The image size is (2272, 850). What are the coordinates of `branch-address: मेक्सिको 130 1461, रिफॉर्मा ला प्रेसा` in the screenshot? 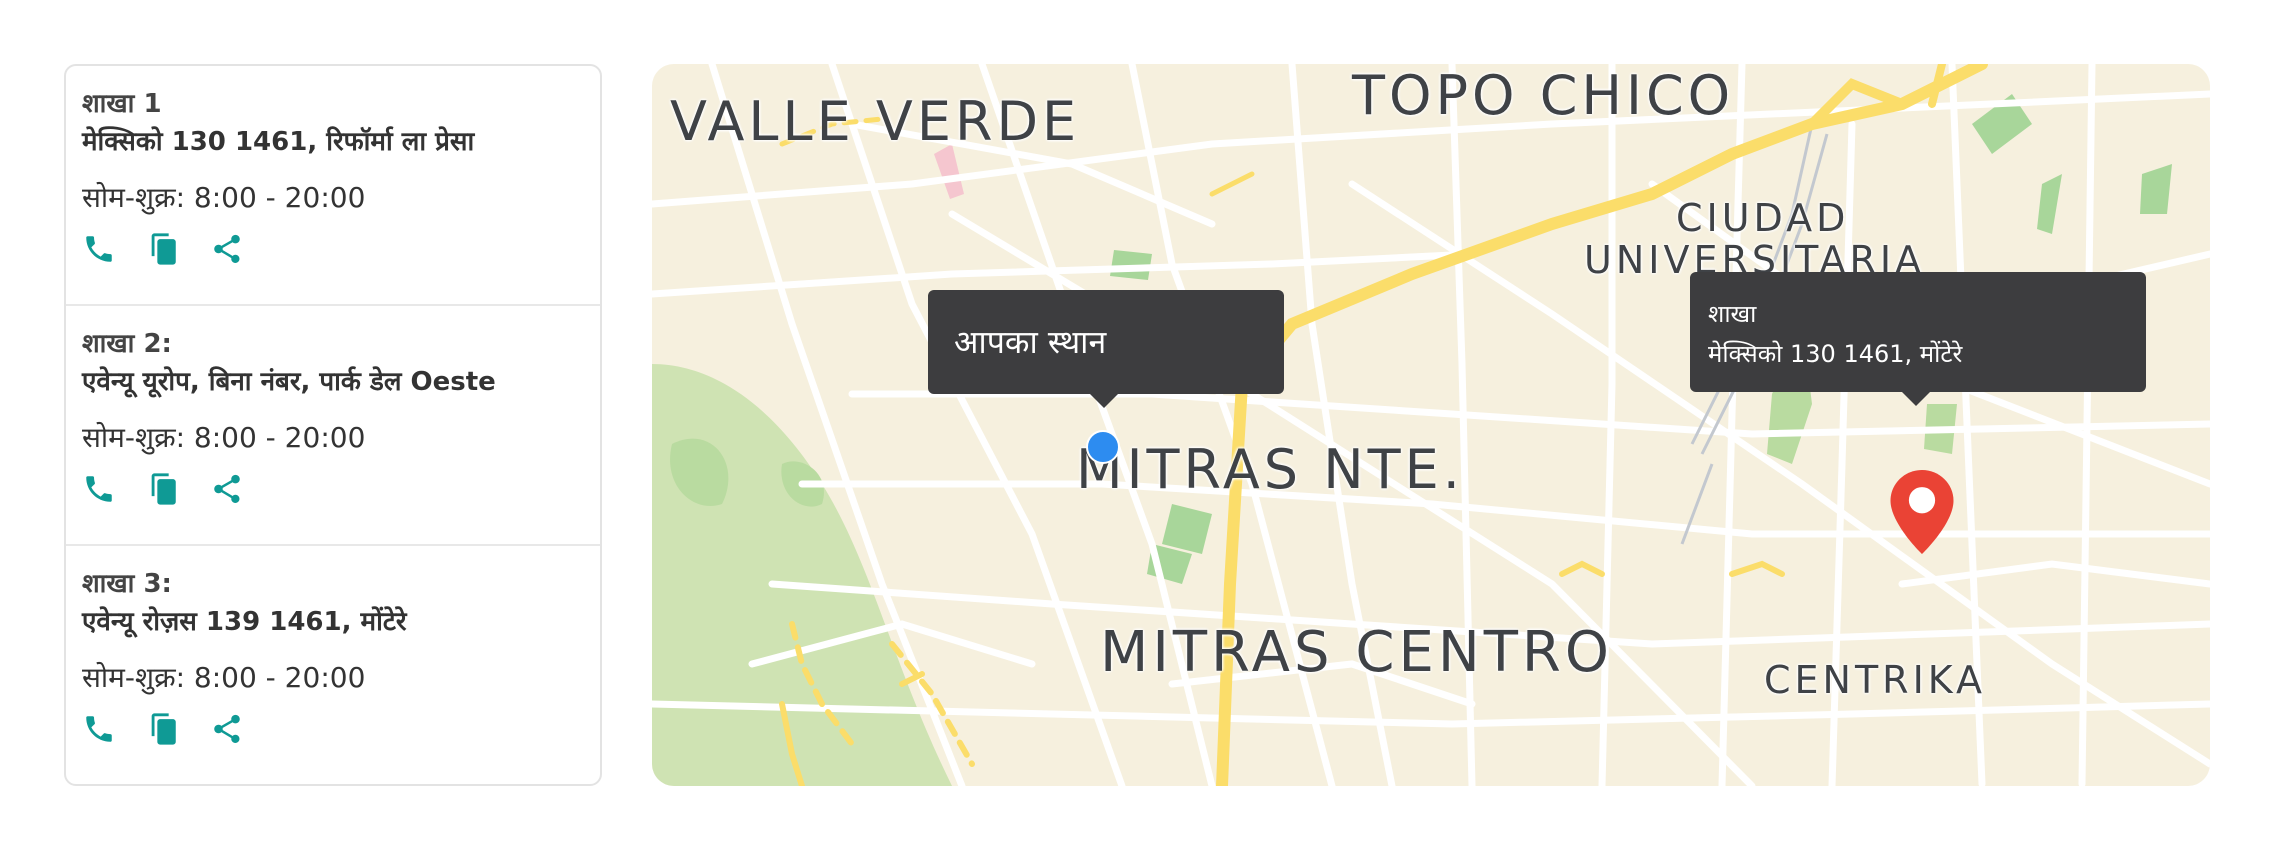 It's located at (278, 142).